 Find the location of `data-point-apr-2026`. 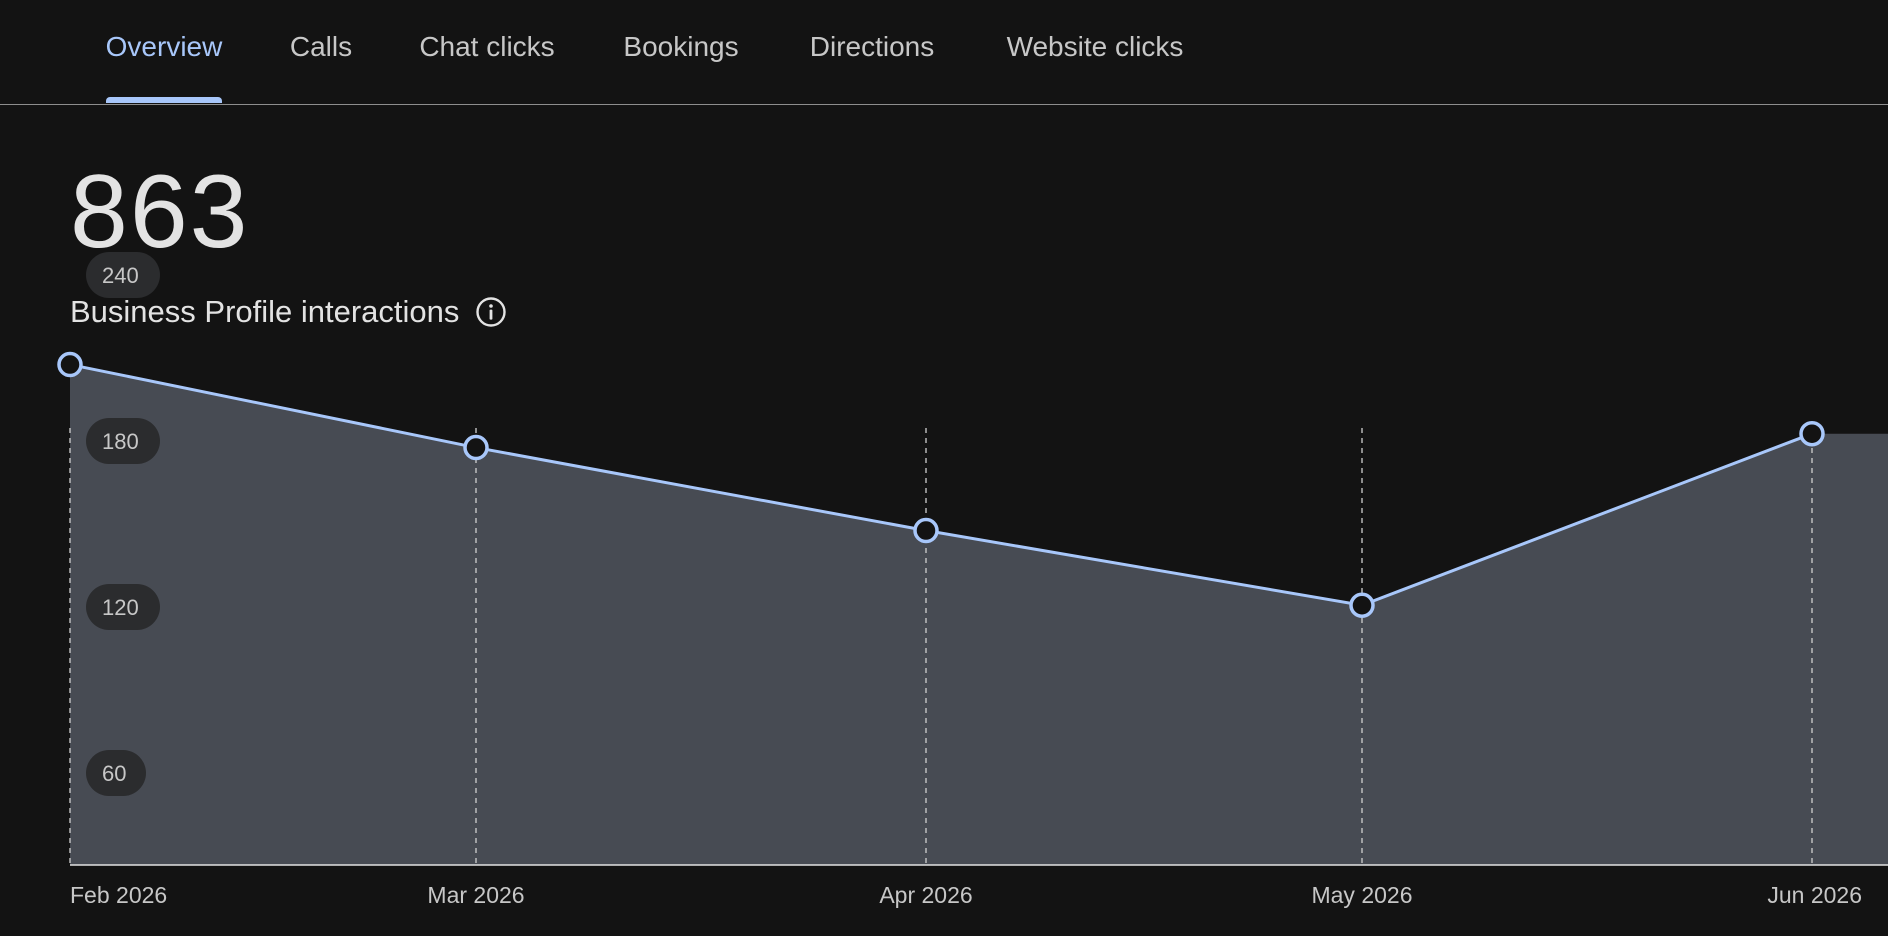

data-point-apr-2026 is located at coordinates (926, 530).